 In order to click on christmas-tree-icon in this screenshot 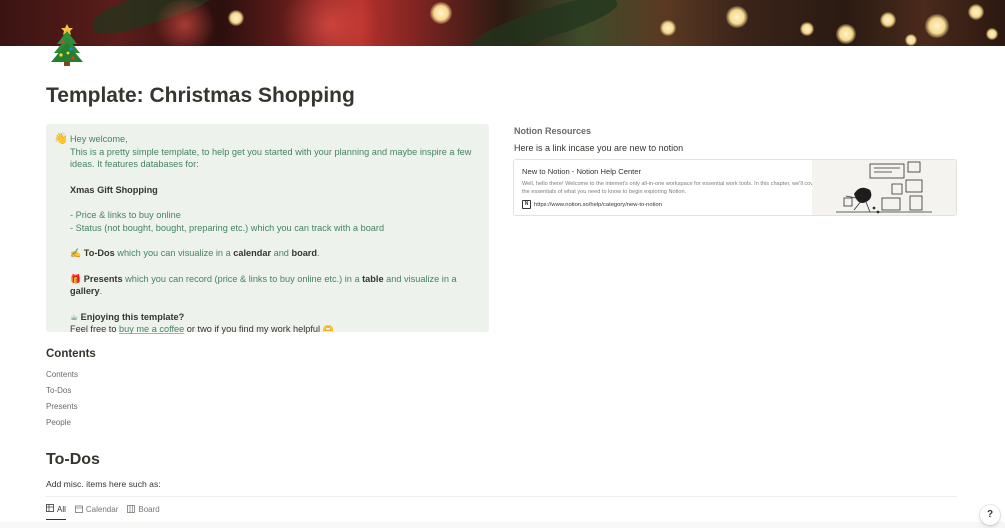, I will do `click(67, 44)`.